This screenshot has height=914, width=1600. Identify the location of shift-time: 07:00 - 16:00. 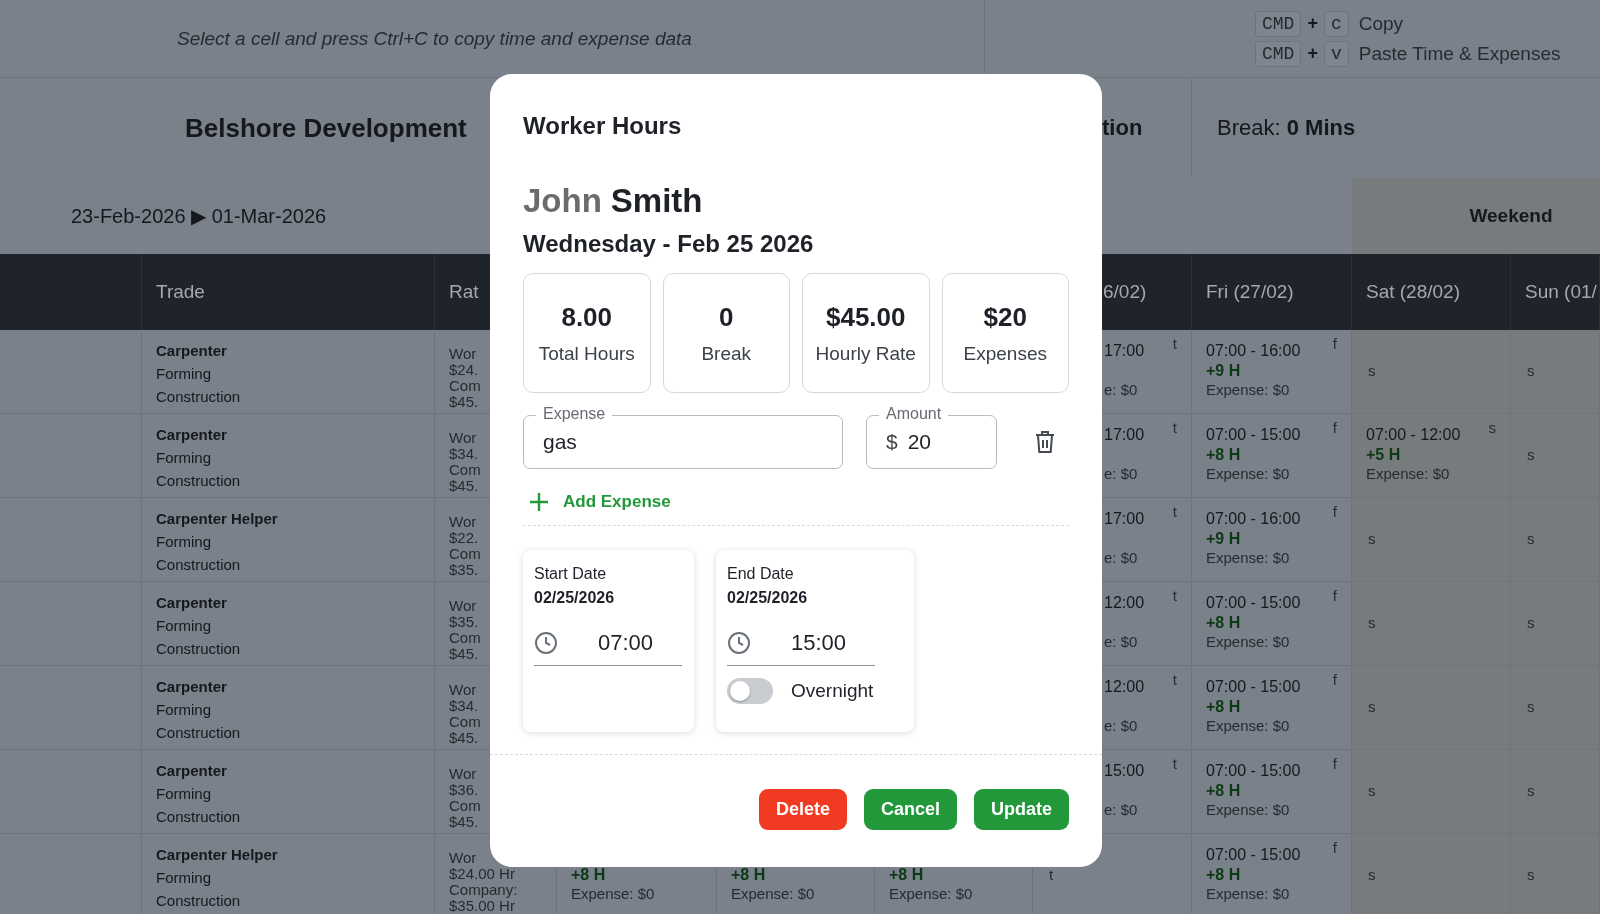
(1253, 350).